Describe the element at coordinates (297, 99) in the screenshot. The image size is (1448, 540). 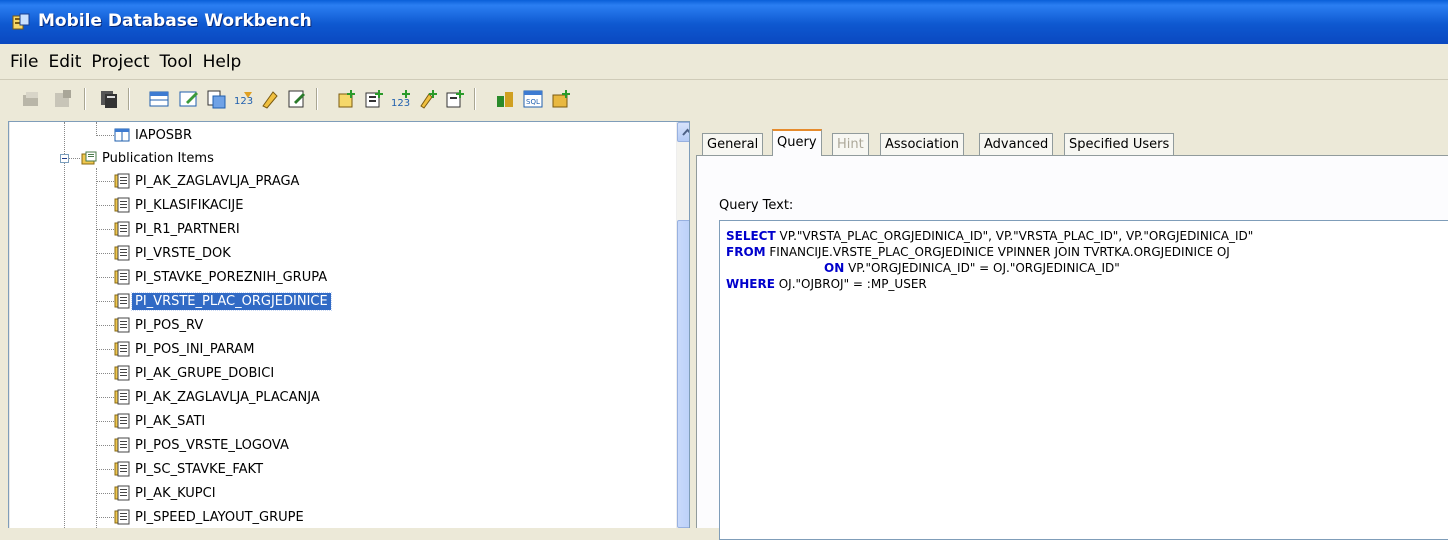
I see `properties2-icon` at that location.